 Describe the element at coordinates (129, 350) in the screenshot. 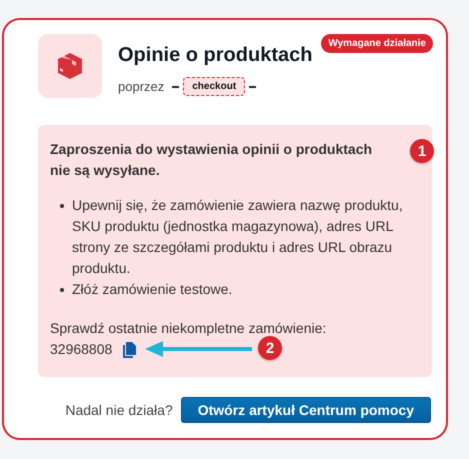

I see `copy-icon` at that location.